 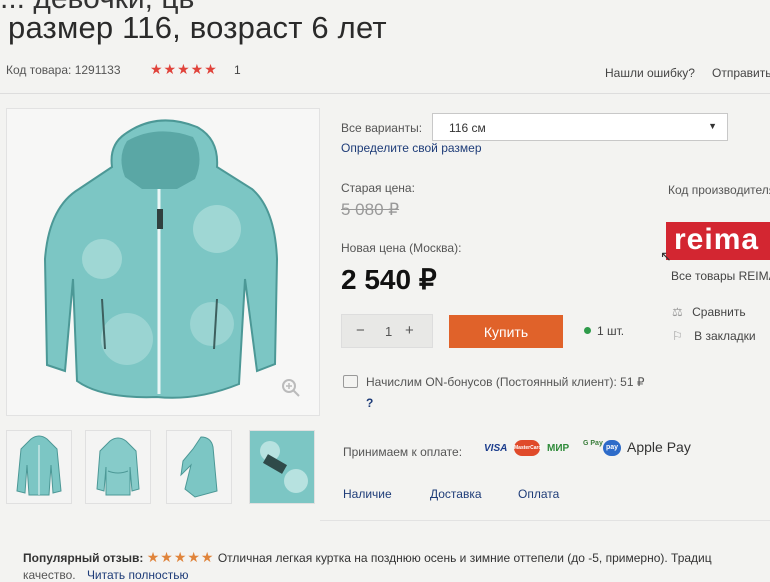 I want to click on bookmark-icon: ⚐, so click(x=677, y=336).